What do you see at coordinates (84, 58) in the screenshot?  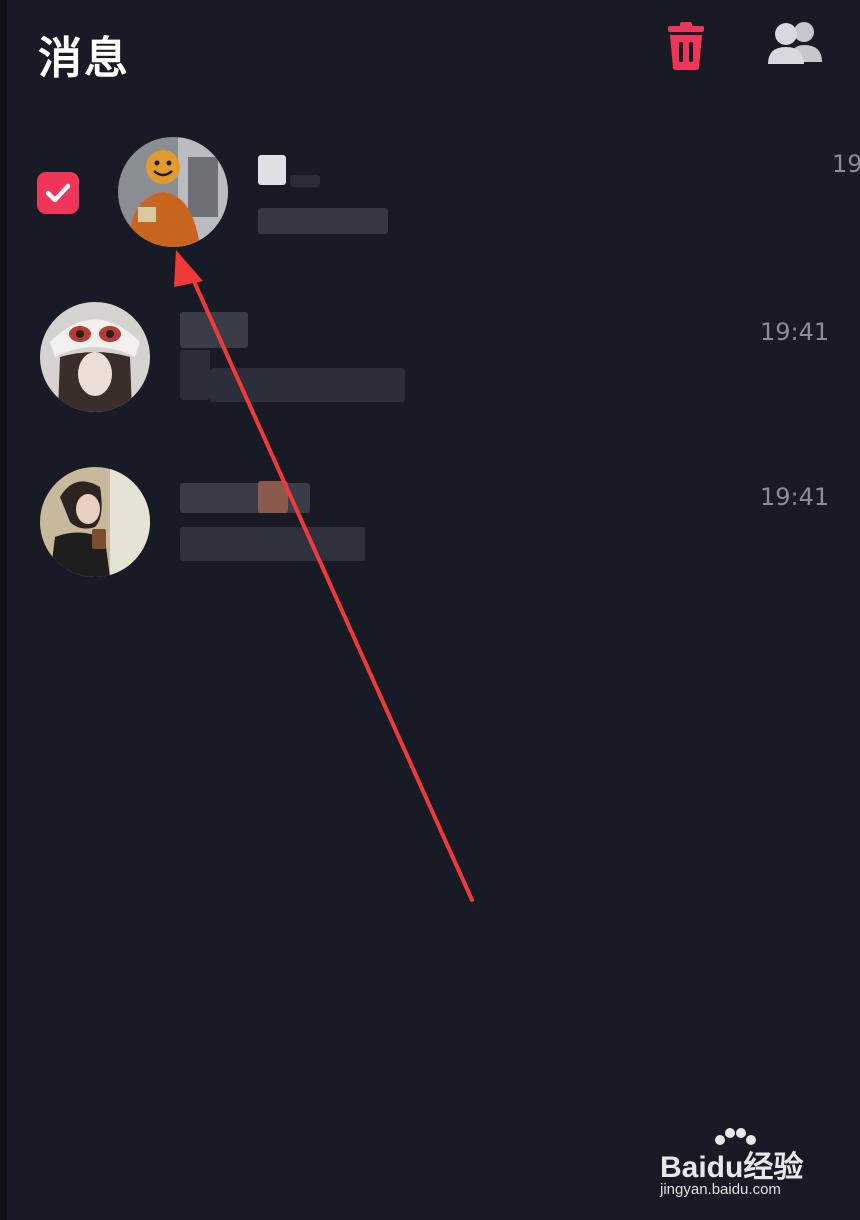 I see `page-title: 消息` at bounding box center [84, 58].